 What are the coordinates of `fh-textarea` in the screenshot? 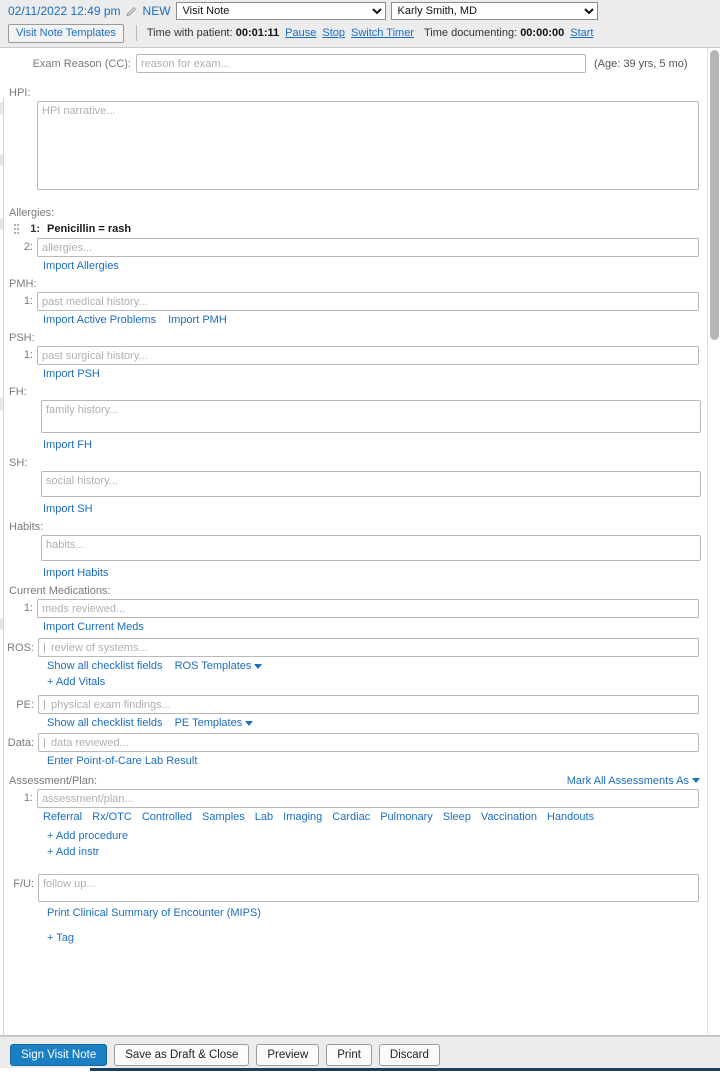 It's located at (371, 416).